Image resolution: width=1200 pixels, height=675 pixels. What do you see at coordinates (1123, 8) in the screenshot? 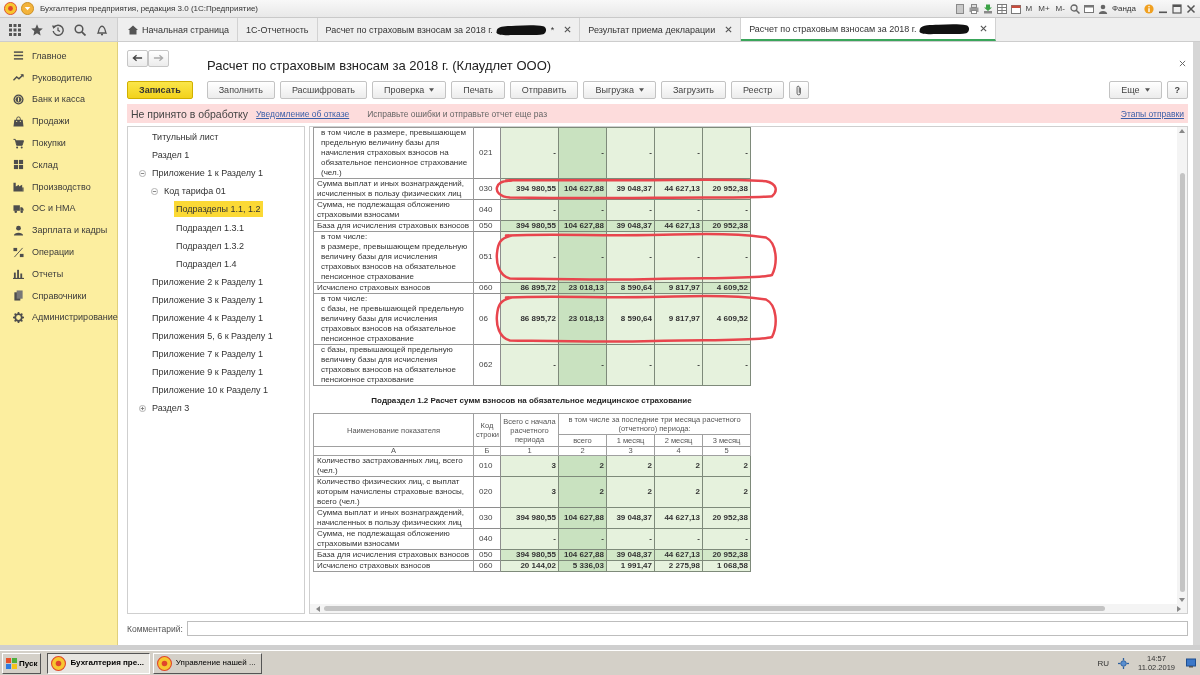
I see `user-name: Фанда` at bounding box center [1123, 8].